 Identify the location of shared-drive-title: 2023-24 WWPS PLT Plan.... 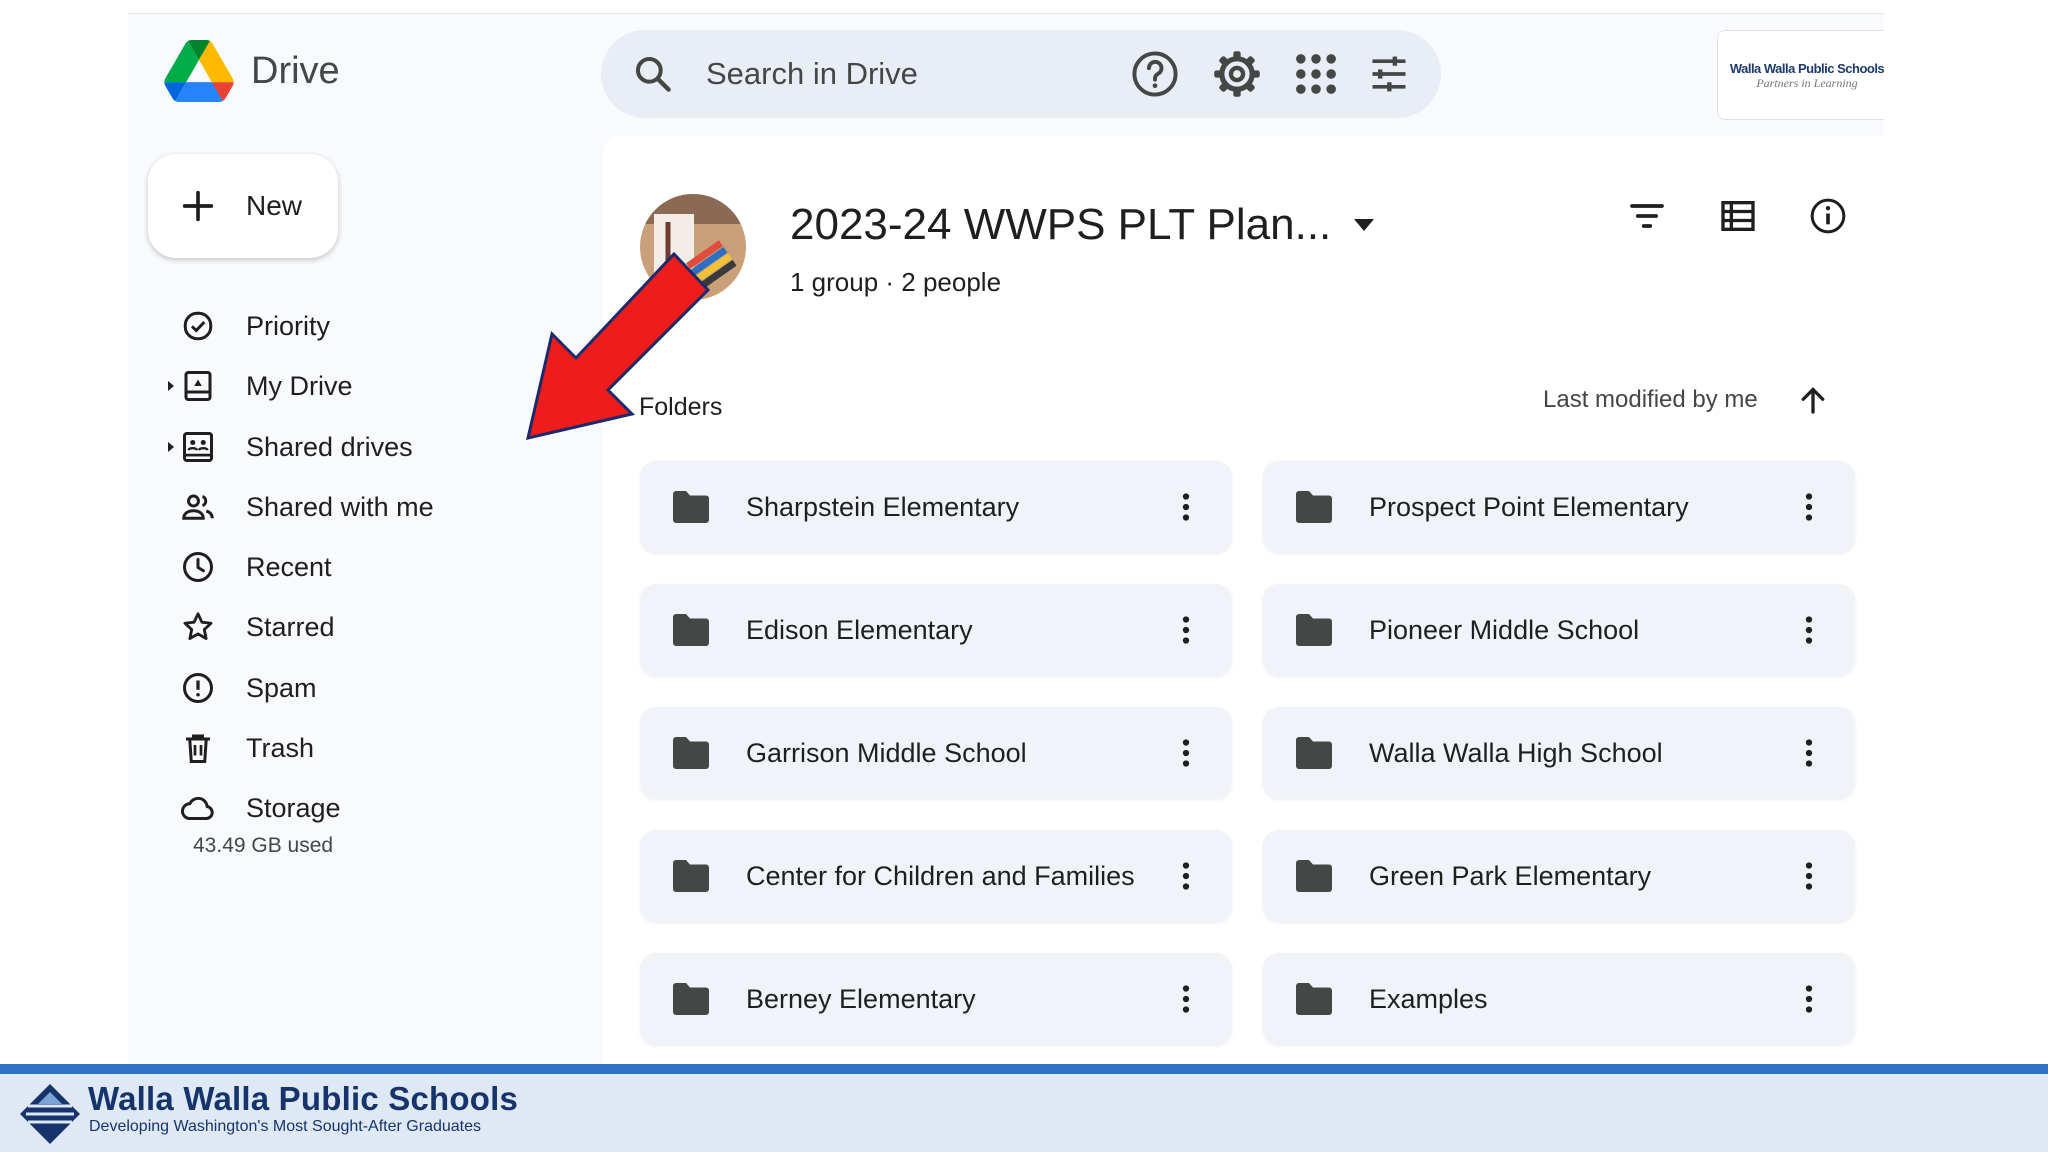
(1082, 225).